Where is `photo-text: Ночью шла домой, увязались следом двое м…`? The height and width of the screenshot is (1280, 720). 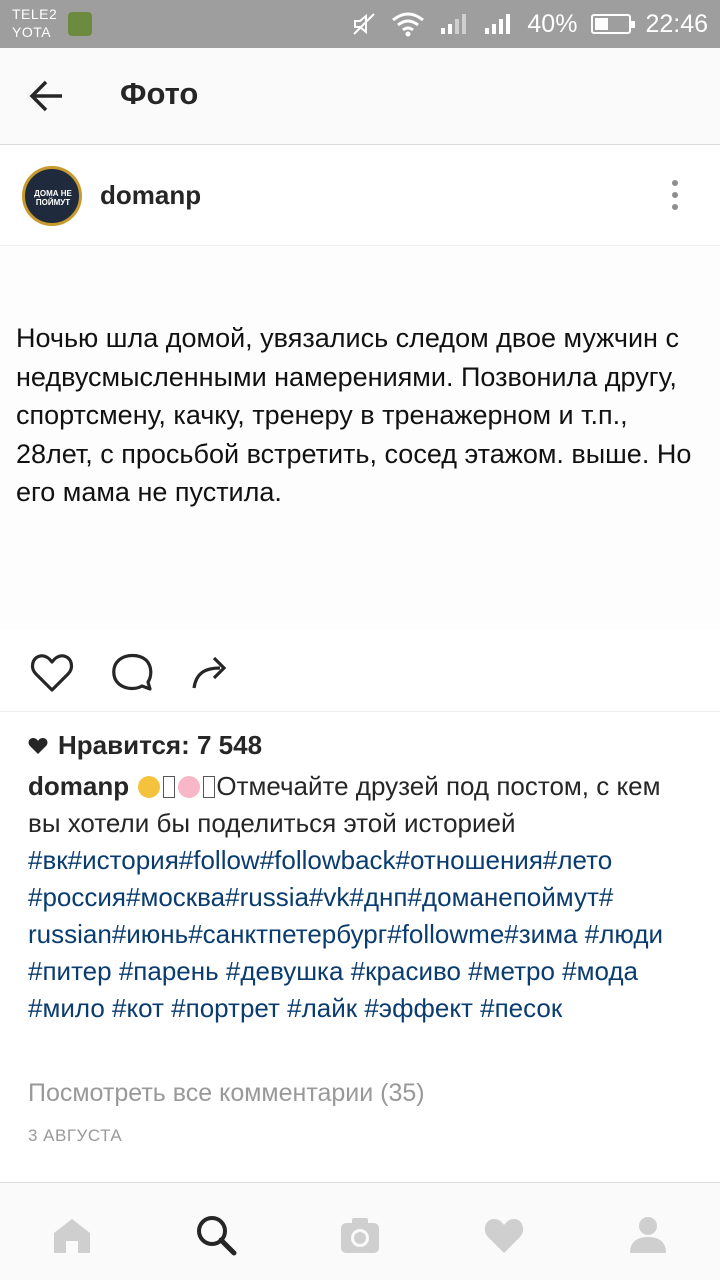 photo-text: Ночью шла домой, увязались следом двое м… is located at coordinates (354, 415).